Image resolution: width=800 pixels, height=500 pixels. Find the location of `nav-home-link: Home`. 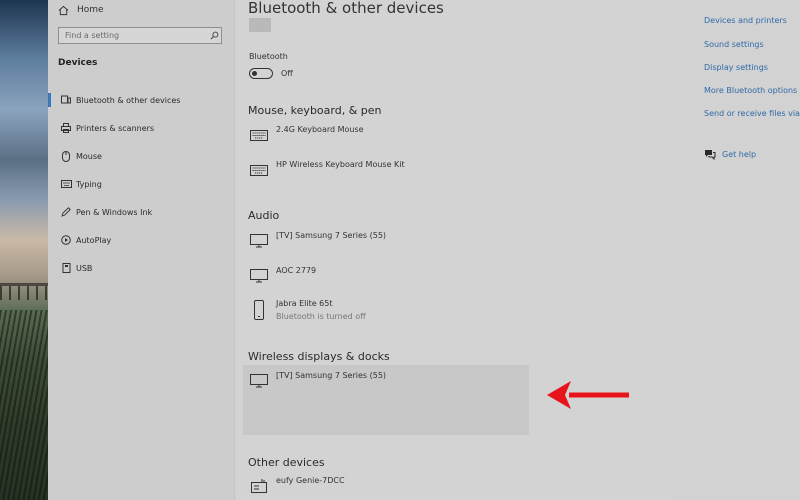

nav-home-link: Home is located at coordinates (81, 10).